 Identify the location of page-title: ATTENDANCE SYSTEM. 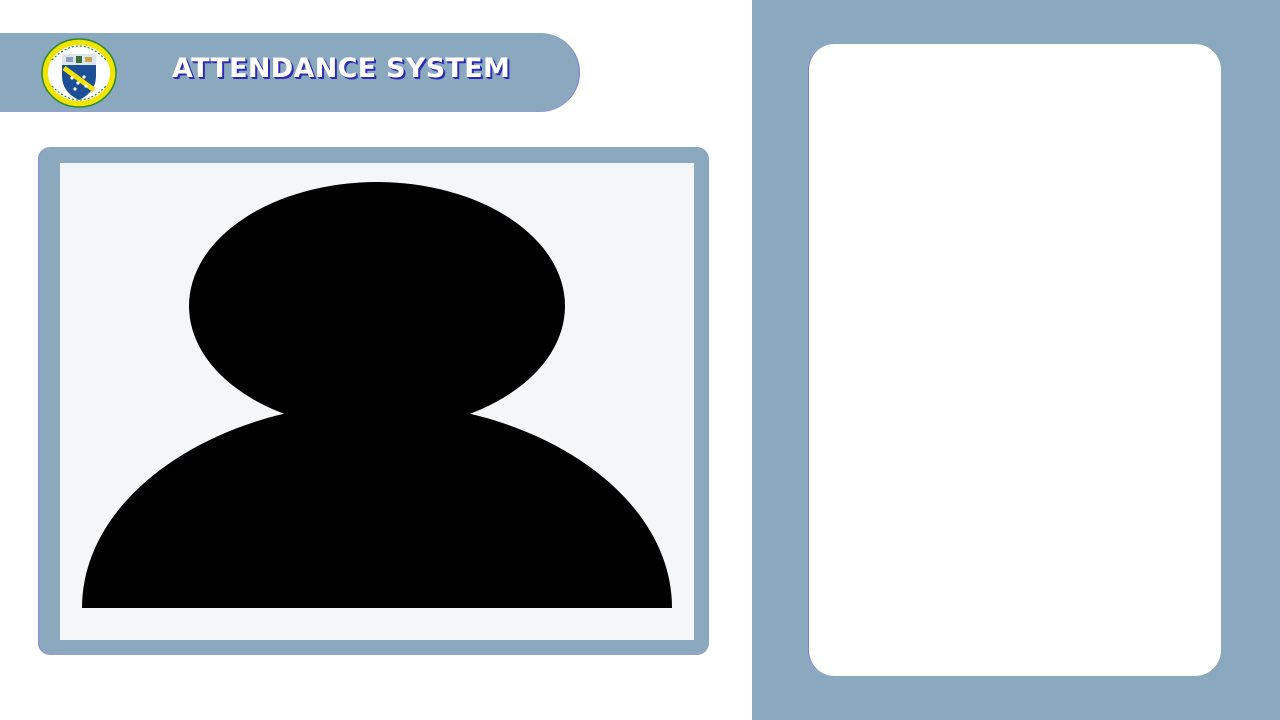
(341, 68).